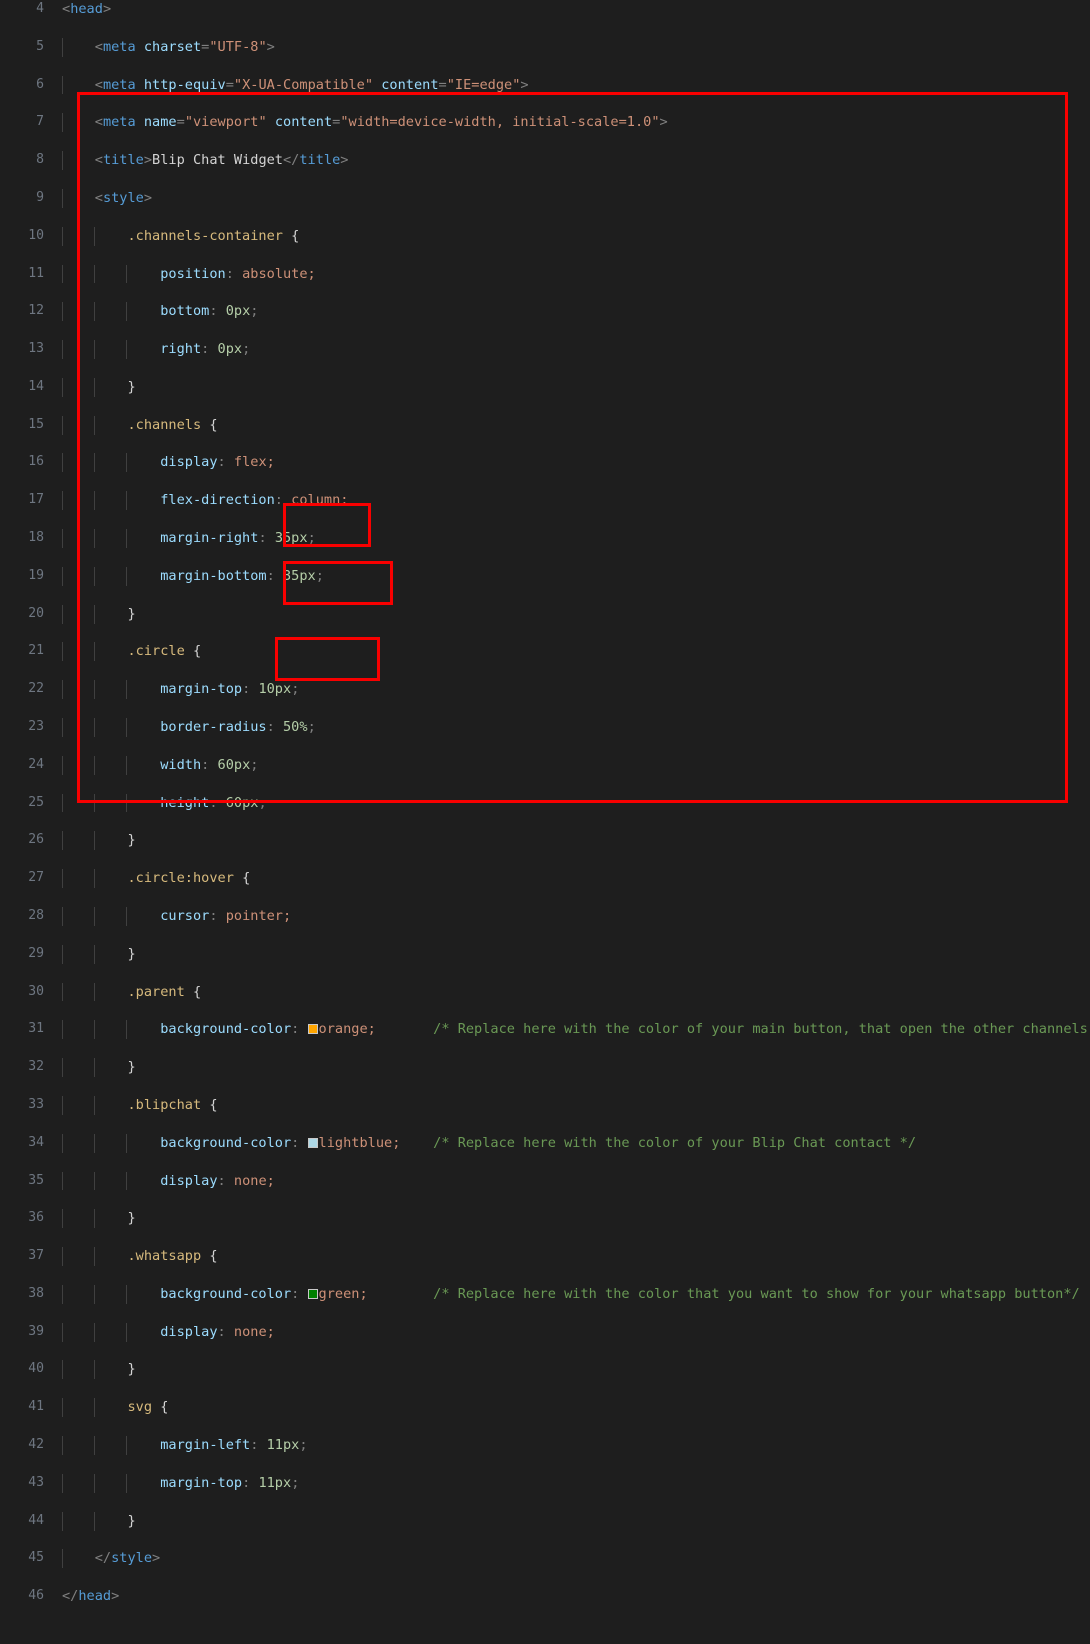 The image size is (1090, 1644). What do you see at coordinates (36, 386) in the screenshot?
I see `line-number: 14` at bounding box center [36, 386].